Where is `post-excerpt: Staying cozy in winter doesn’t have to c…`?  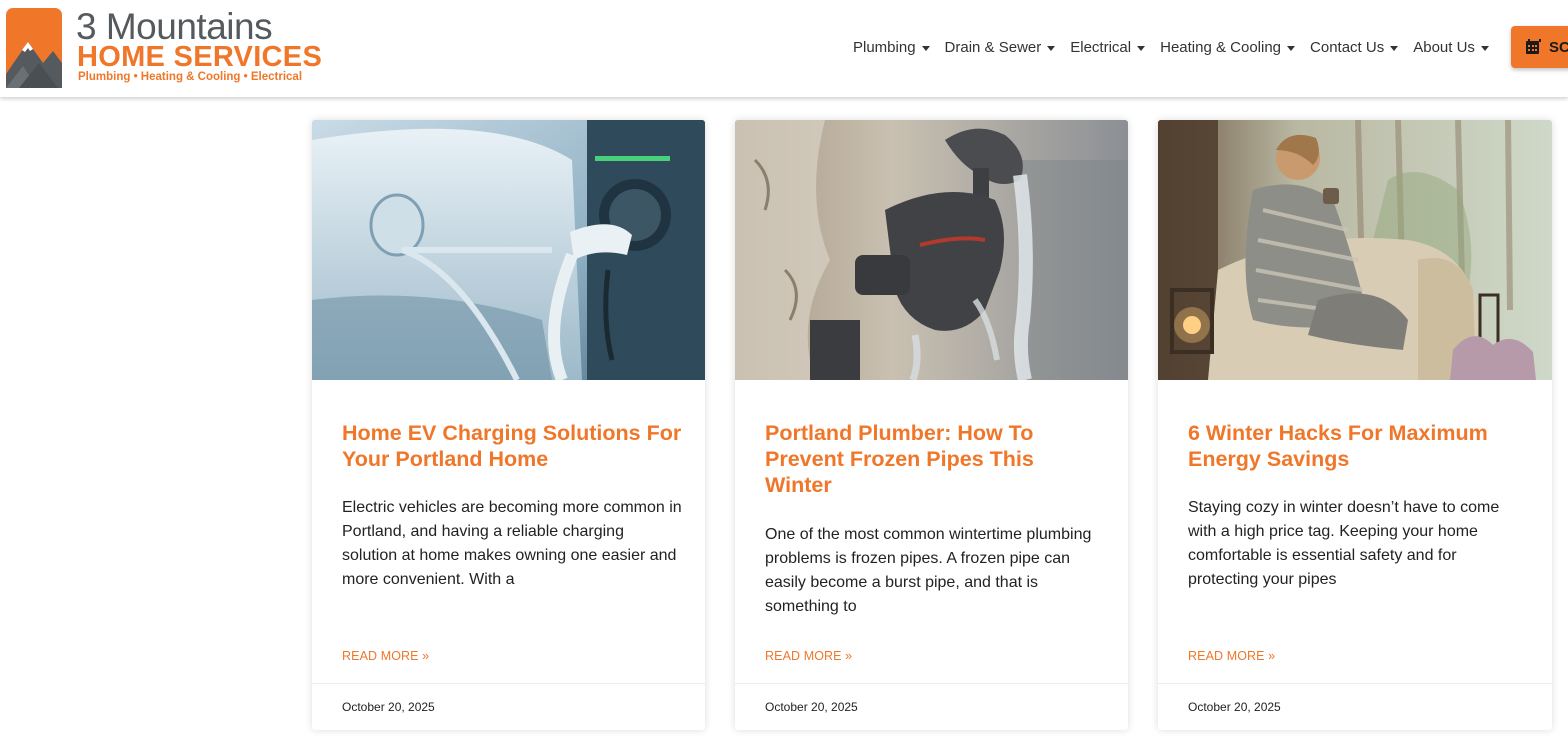 post-excerpt: Staying cozy in winter doesn’t have to c… is located at coordinates (1344, 543).